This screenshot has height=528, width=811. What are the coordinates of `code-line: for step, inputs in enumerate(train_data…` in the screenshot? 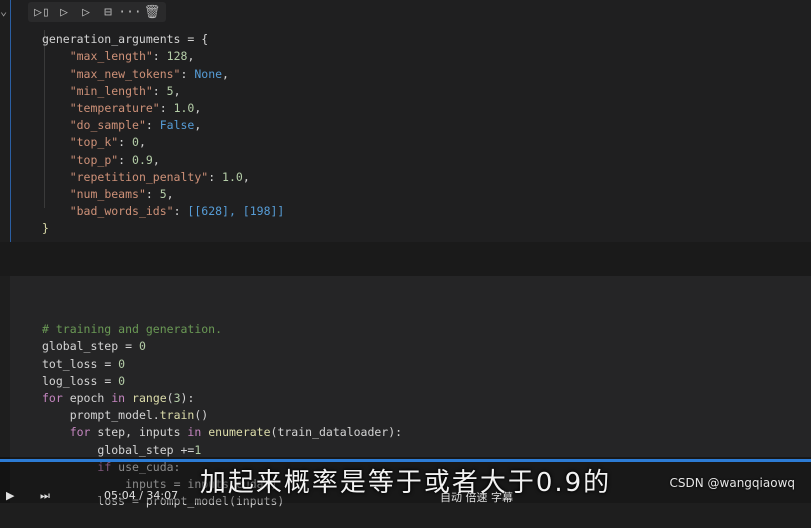 It's located at (236, 432).